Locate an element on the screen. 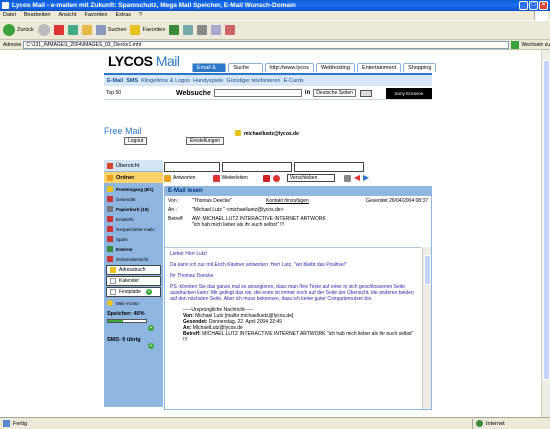 This screenshot has height=429, width=550. subnav-sms: SMS is located at coordinates (132, 81).